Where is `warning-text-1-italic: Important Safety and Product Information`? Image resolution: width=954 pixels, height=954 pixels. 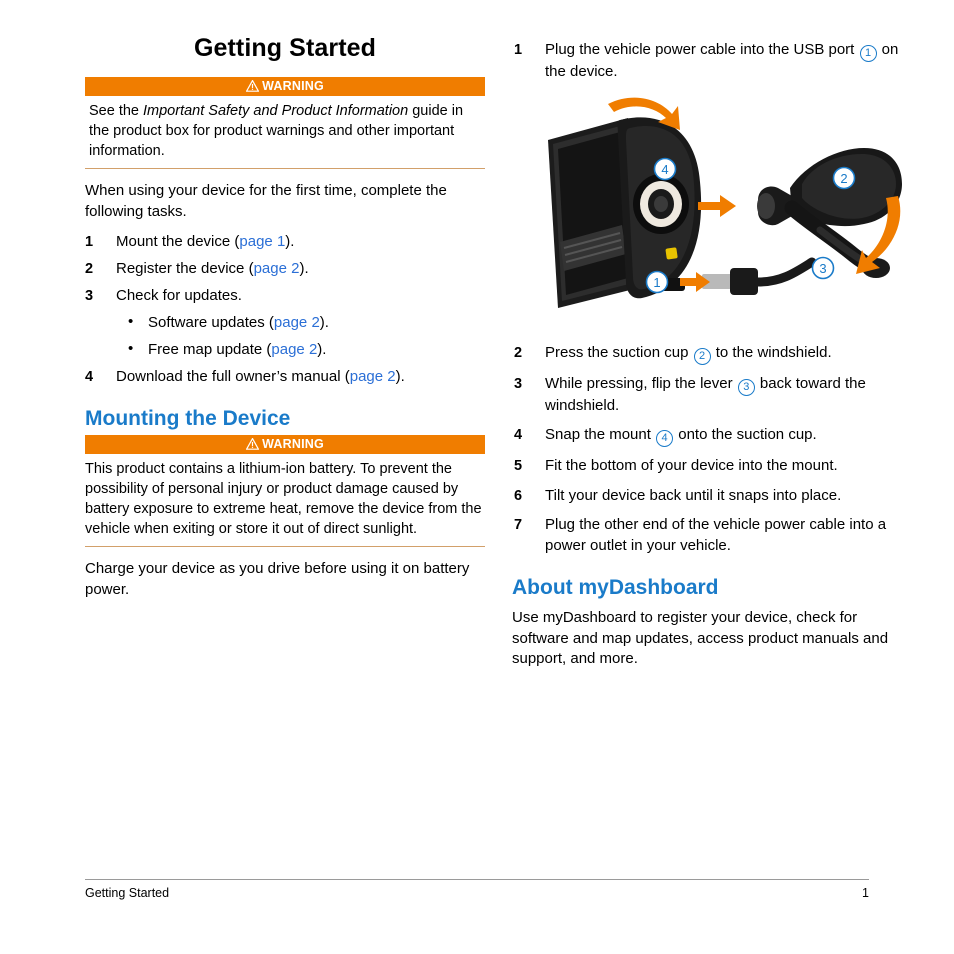
warning-text-1-italic: Important Safety and Product Information is located at coordinates (276, 111).